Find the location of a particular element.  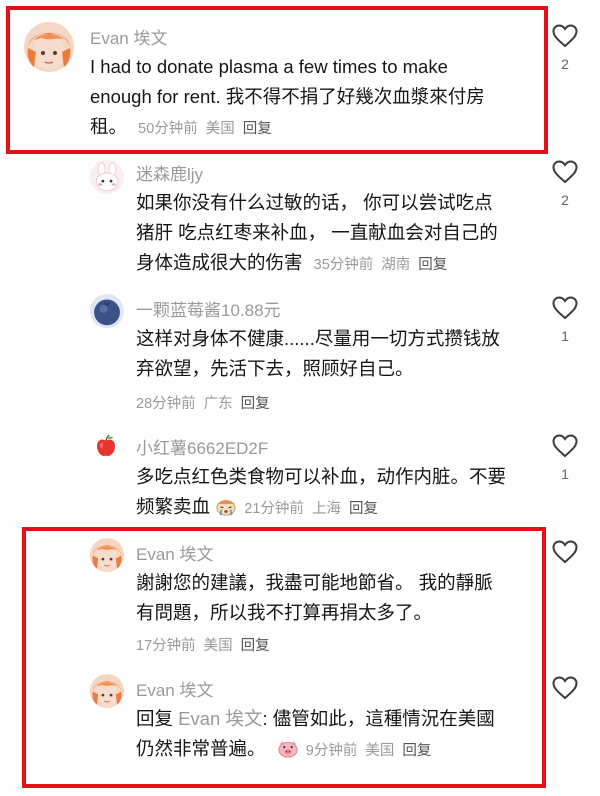

comment-author: 一颗蓝莓酱10.88元 is located at coordinates (208, 308).